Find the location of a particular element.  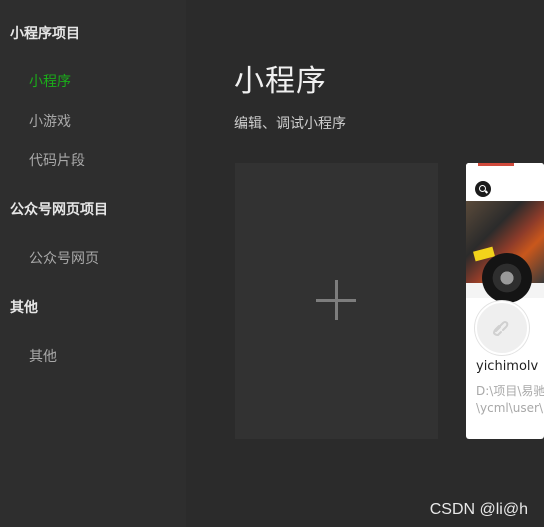

project-path: D:\项目\易驰 \ycml\user\u is located at coordinates (510, 400).